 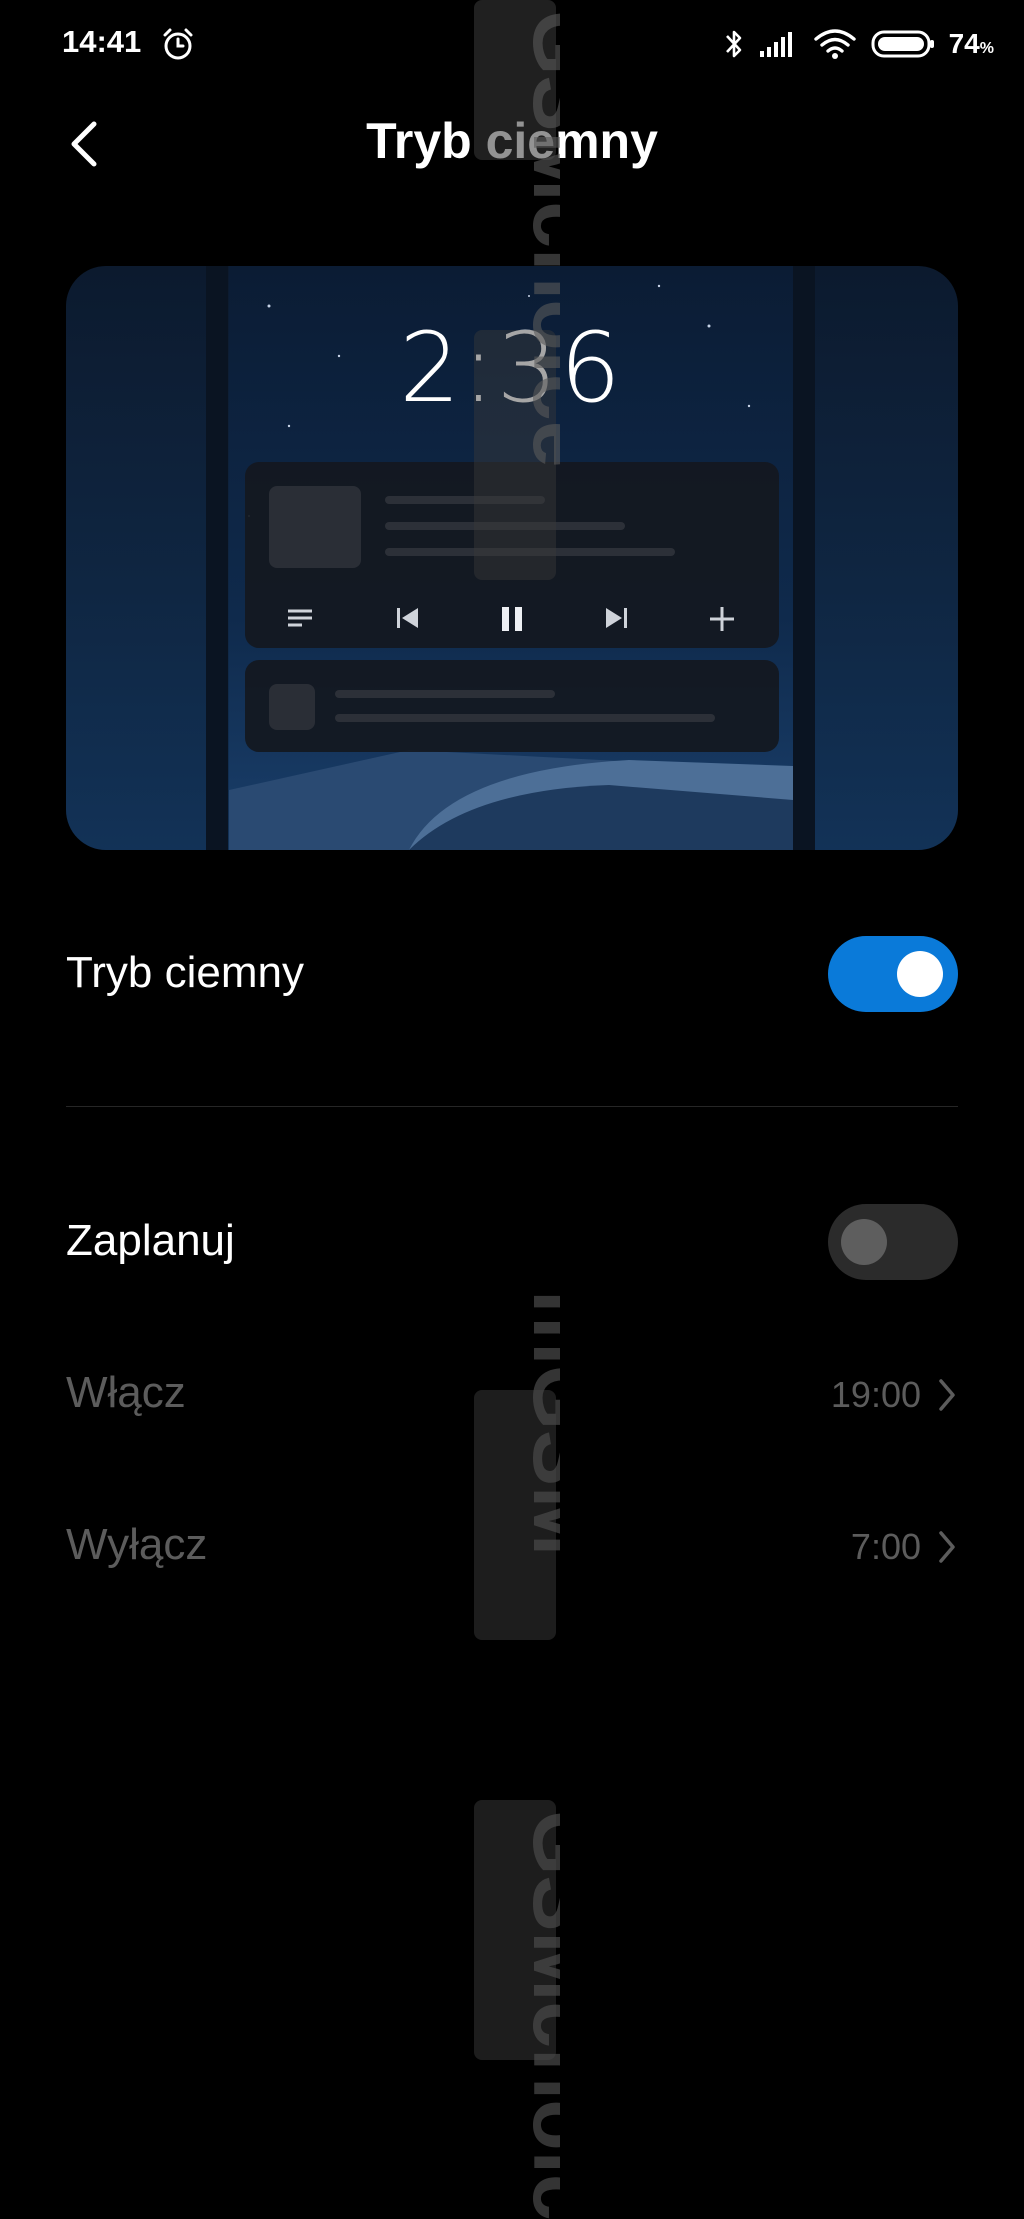 What do you see at coordinates (178, 44) in the screenshot?
I see `alarm-clock-icon` at bounding box center [178, 44].